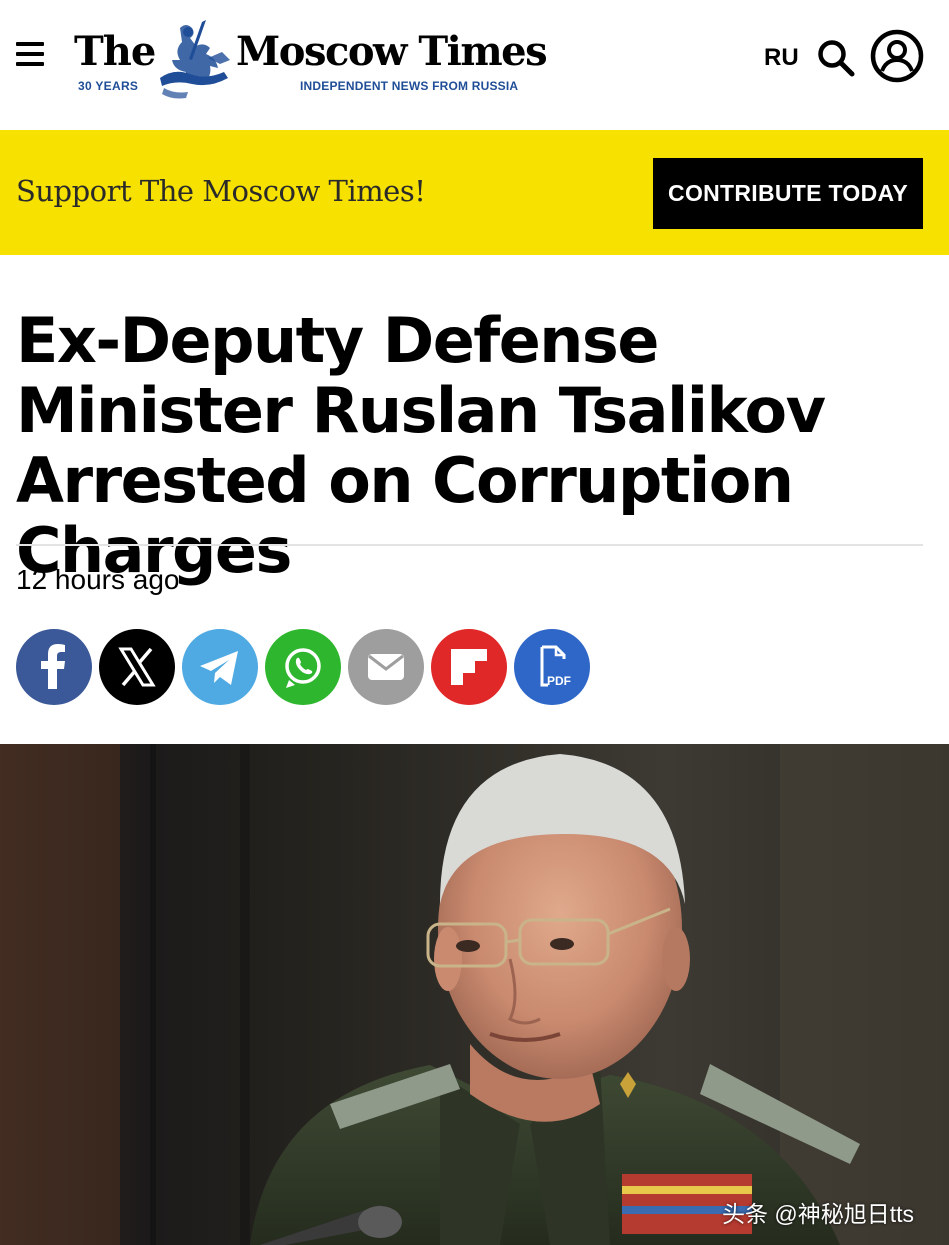 This screenshot has width=949, height=1245. Describe the element at coordinates (897, 56) in the screenshot. I see `user-account-icon` at that location.